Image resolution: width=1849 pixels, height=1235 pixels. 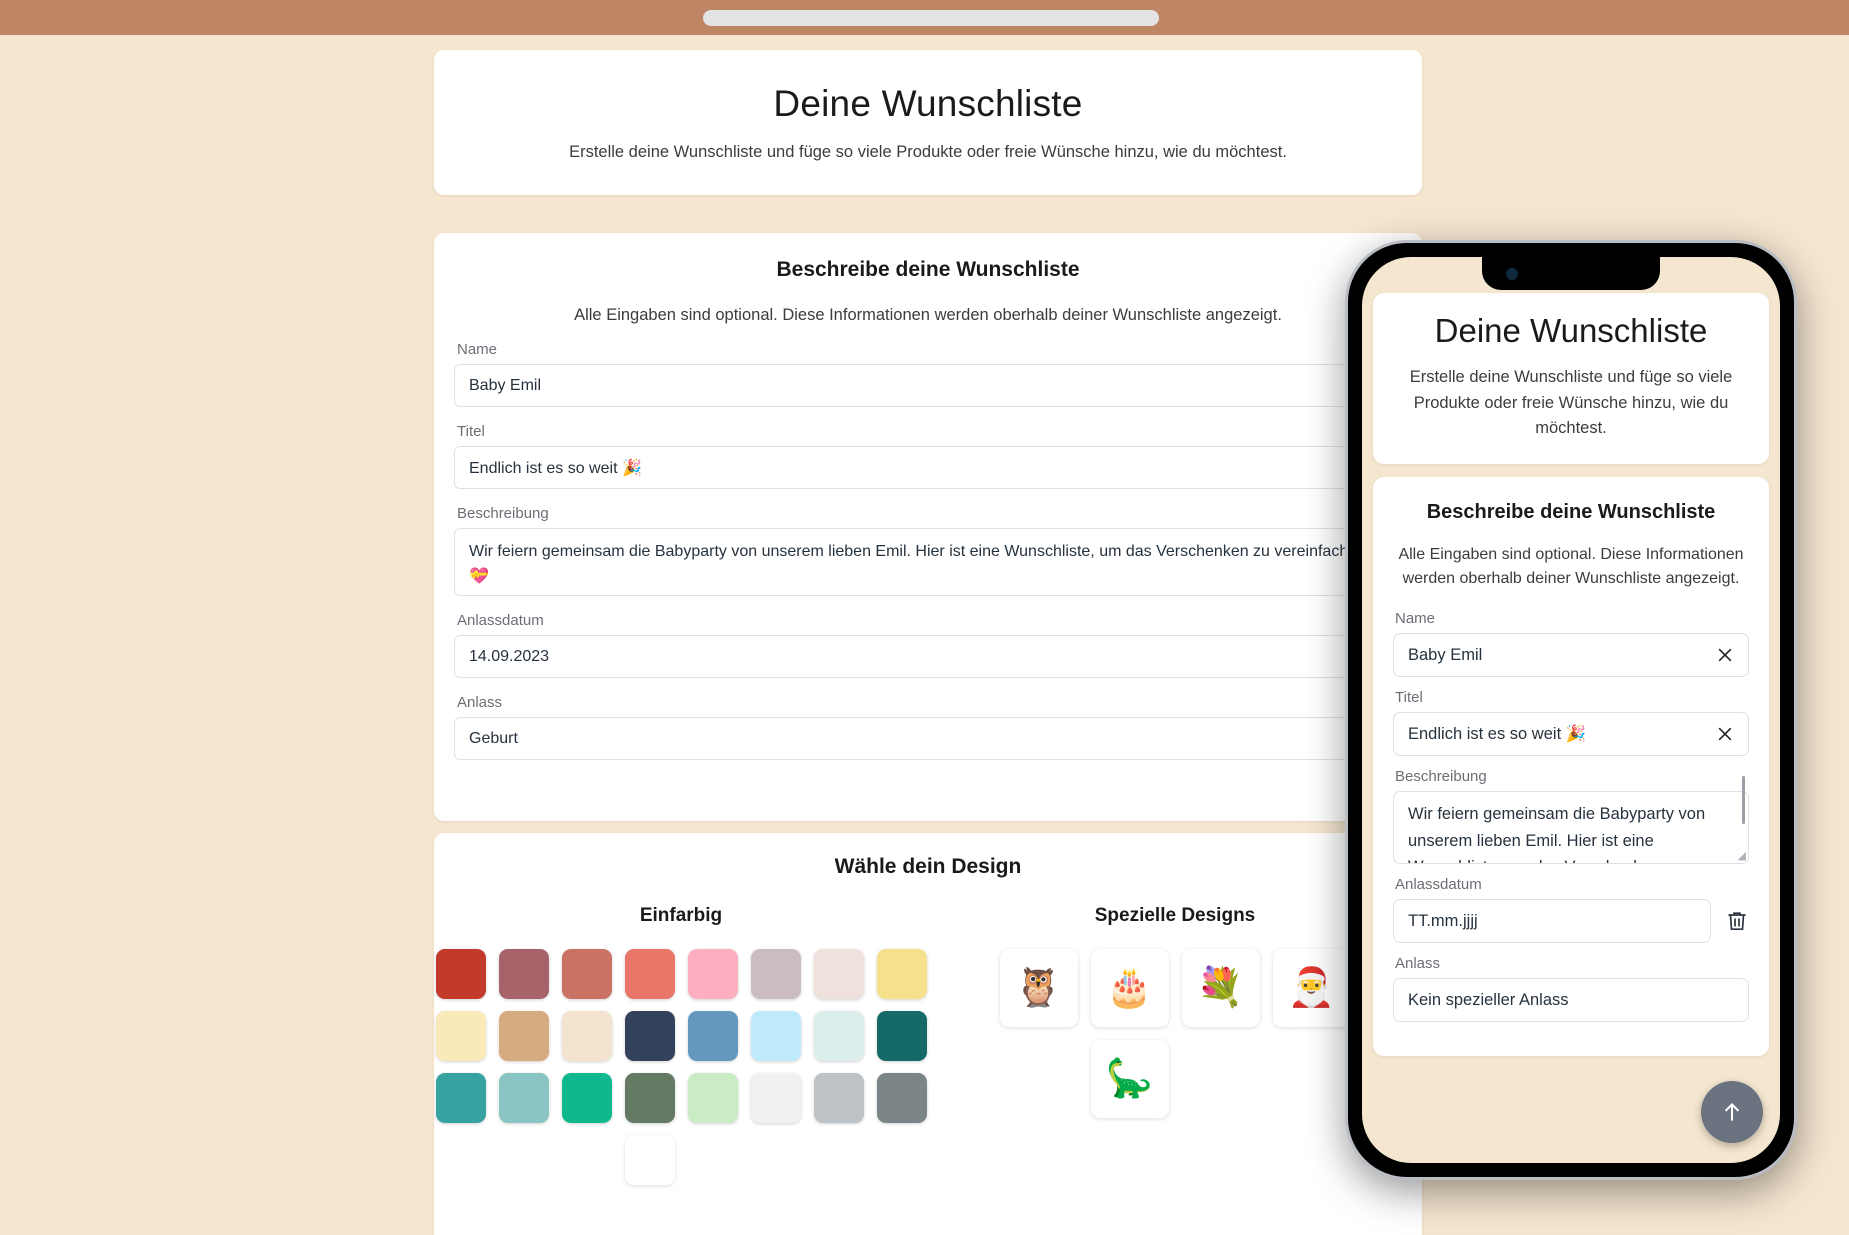 I want to click on phone-field-titel: Titel Endlich ist es so weit 🎉, so click(x=1571, y=723).